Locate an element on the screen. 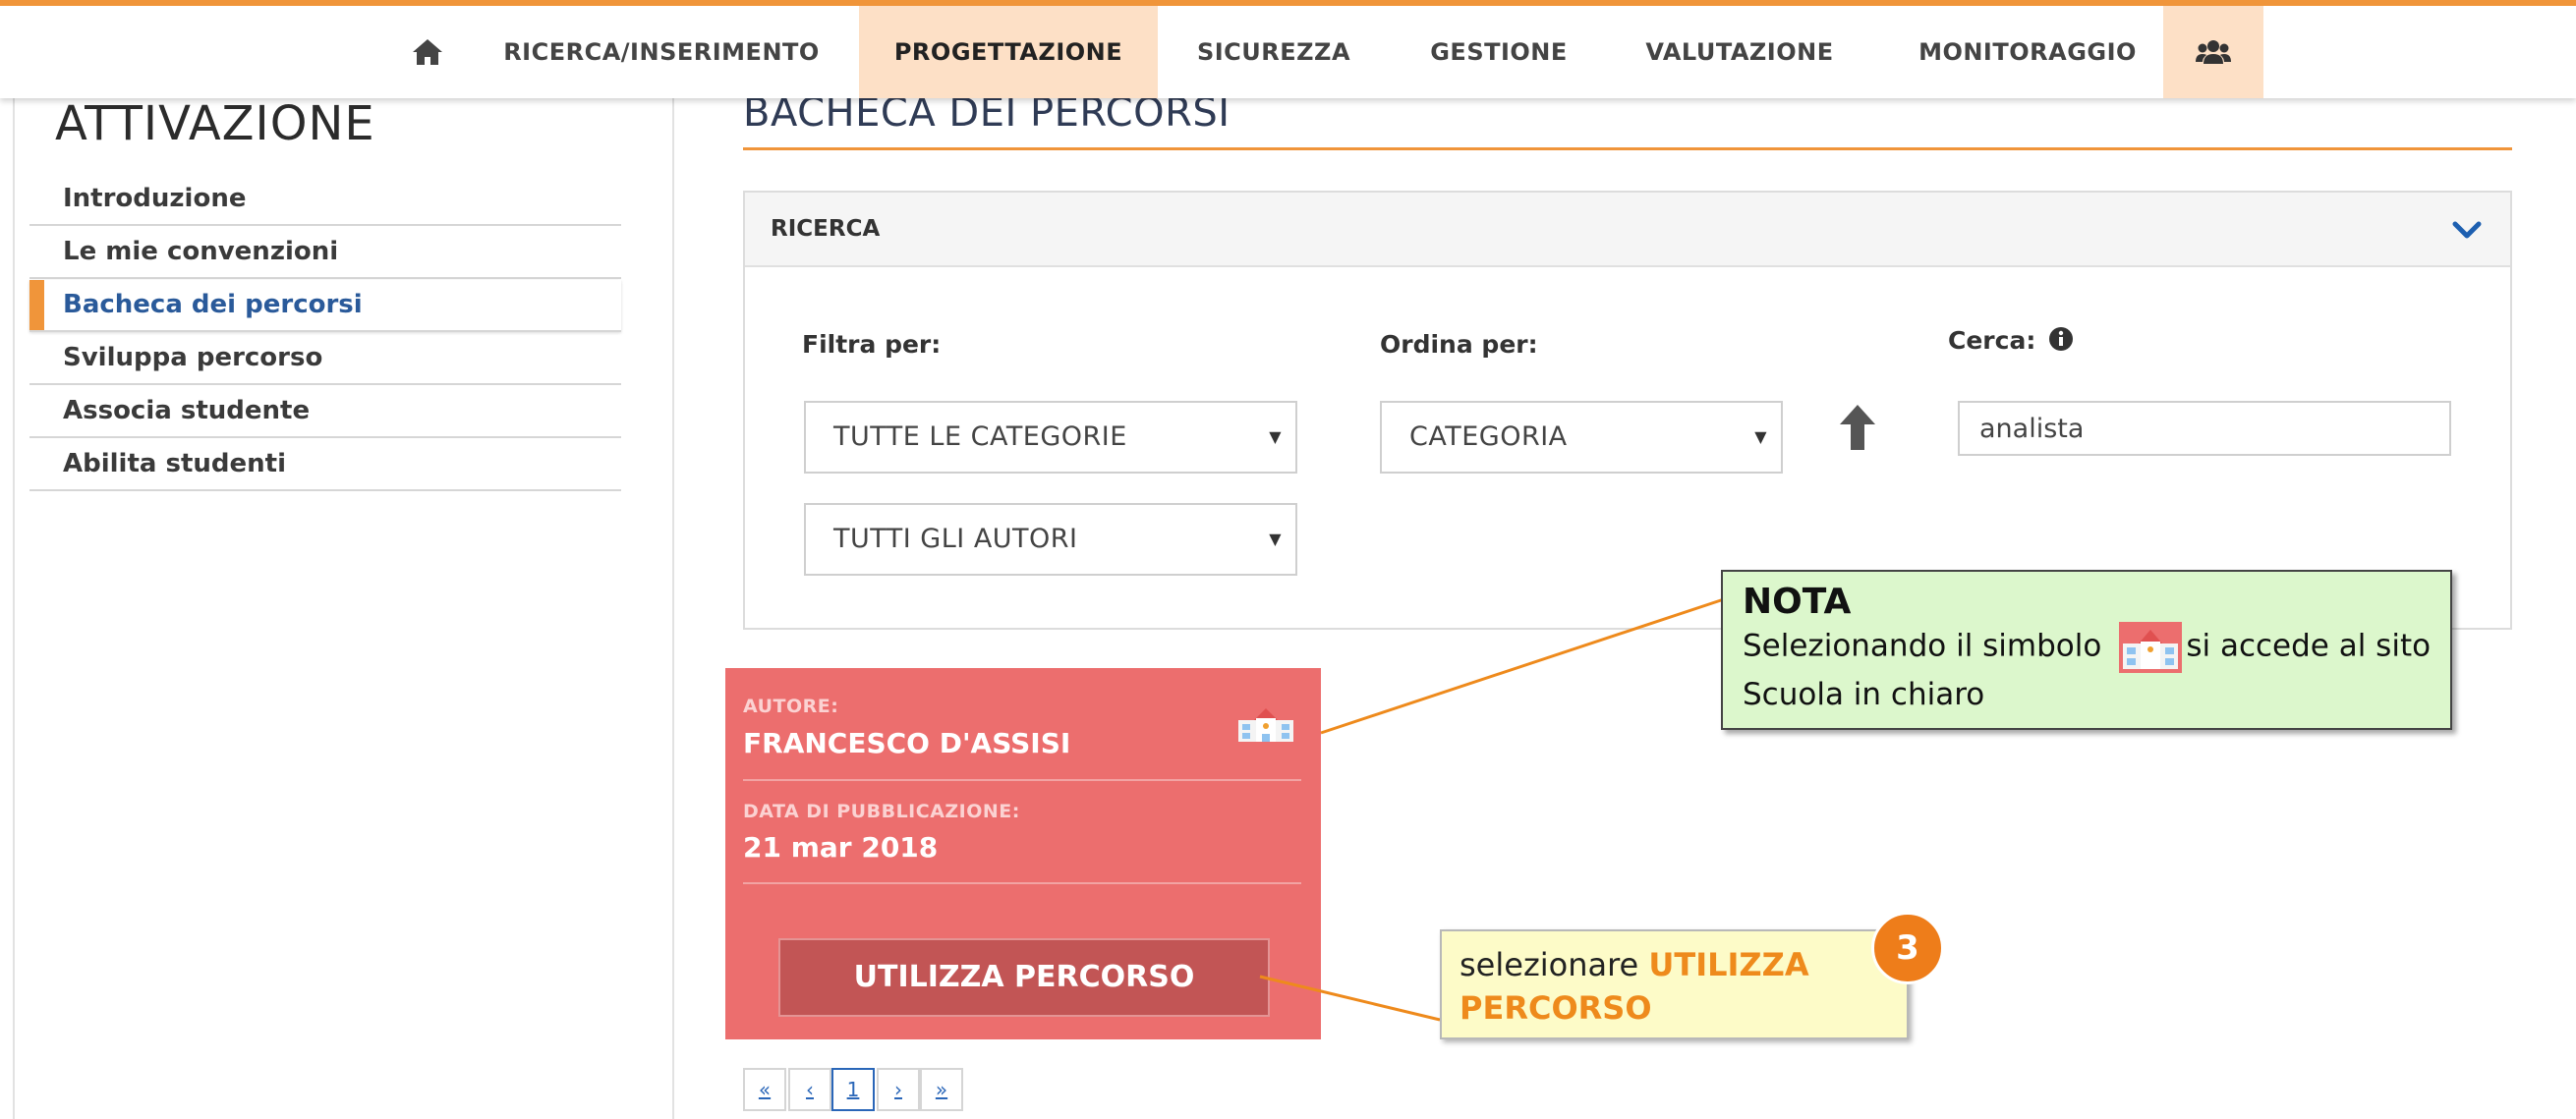 The image size is (2576, 1119). note-title: NOTA is located at coordinates (1797, 602).